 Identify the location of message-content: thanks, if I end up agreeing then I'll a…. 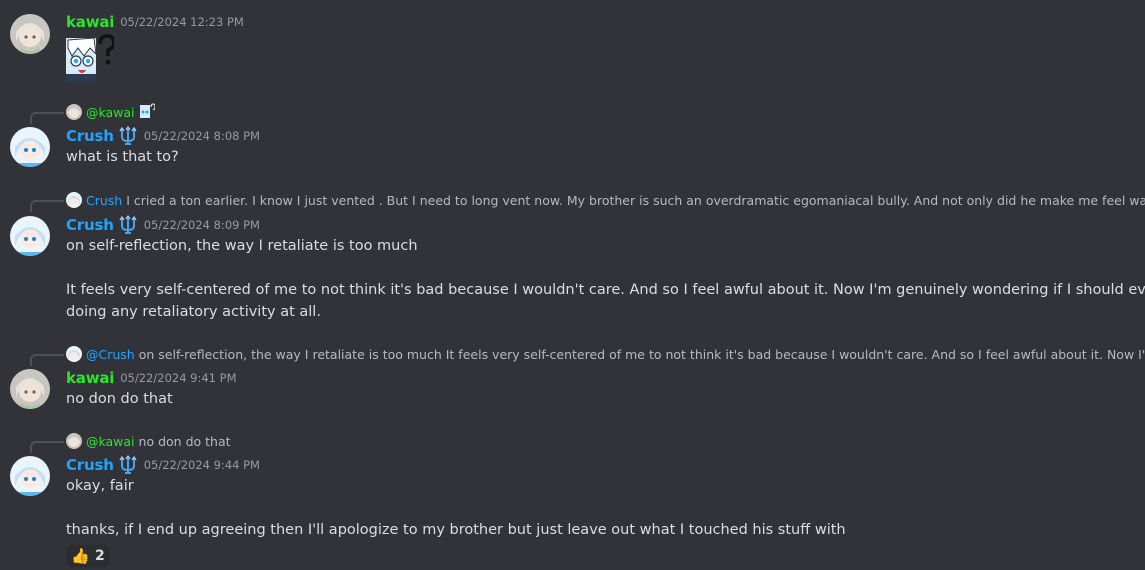
(456, 530).